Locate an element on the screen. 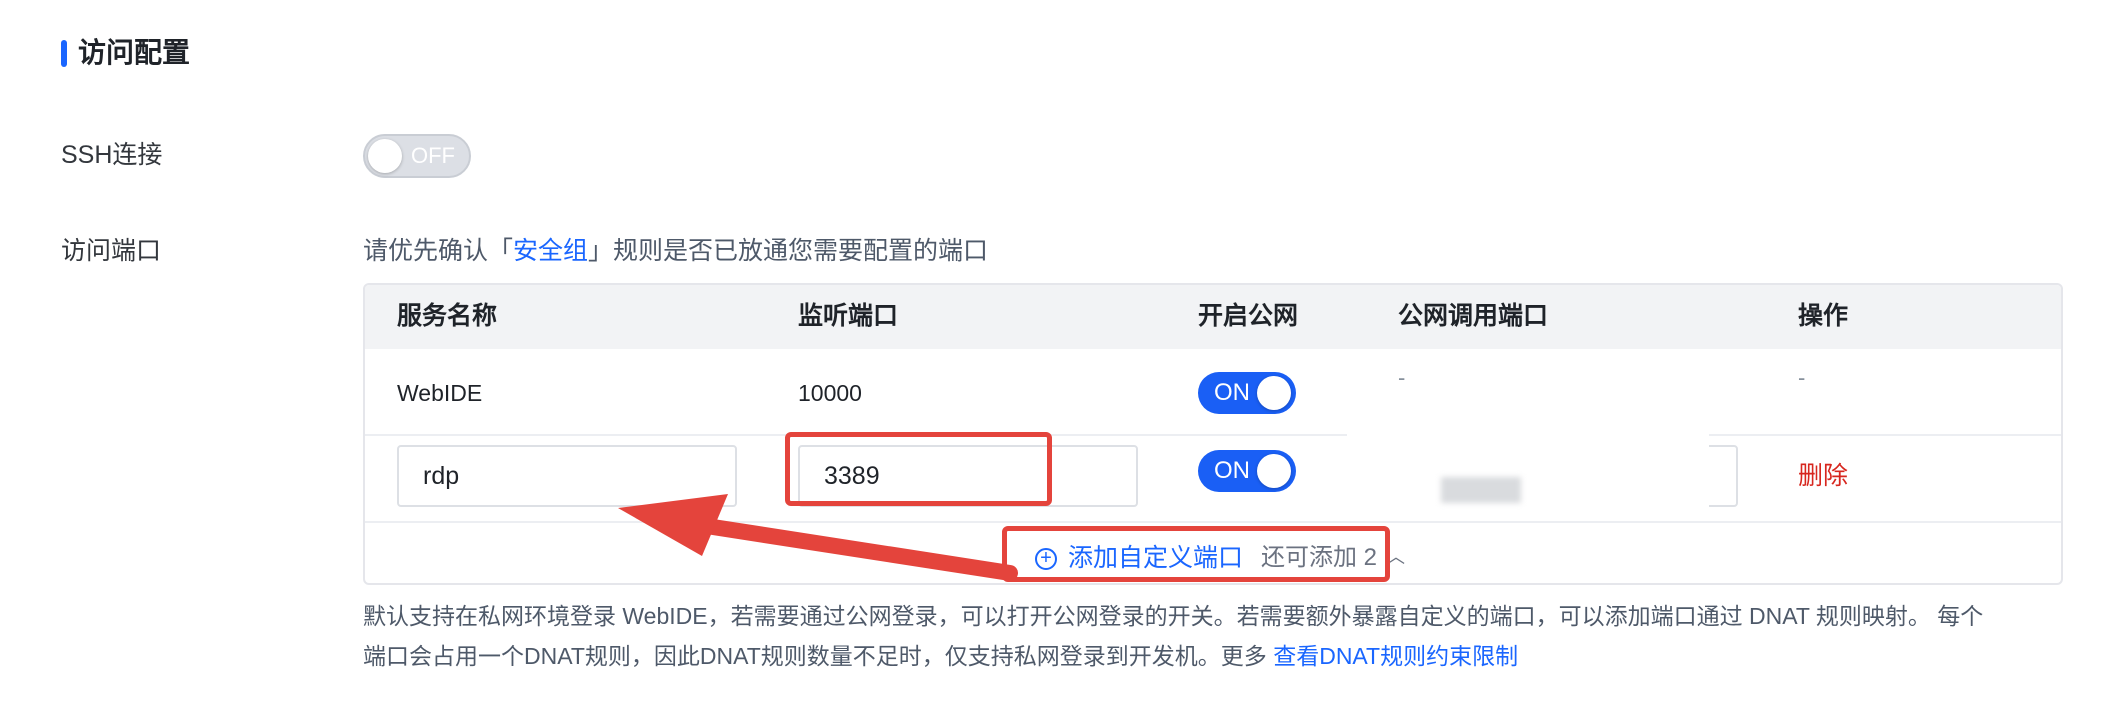 This screenshot has height=718, width=2126. row1-service-name: WebIDE is located at coordinates (440, 393).